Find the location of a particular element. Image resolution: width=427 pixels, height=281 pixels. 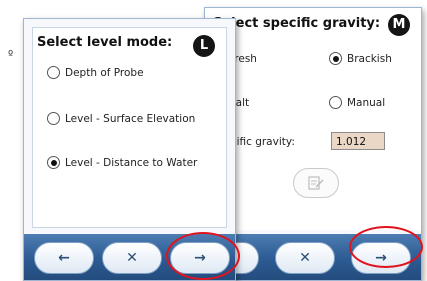

edit-button is located at coordinates (316, 183).